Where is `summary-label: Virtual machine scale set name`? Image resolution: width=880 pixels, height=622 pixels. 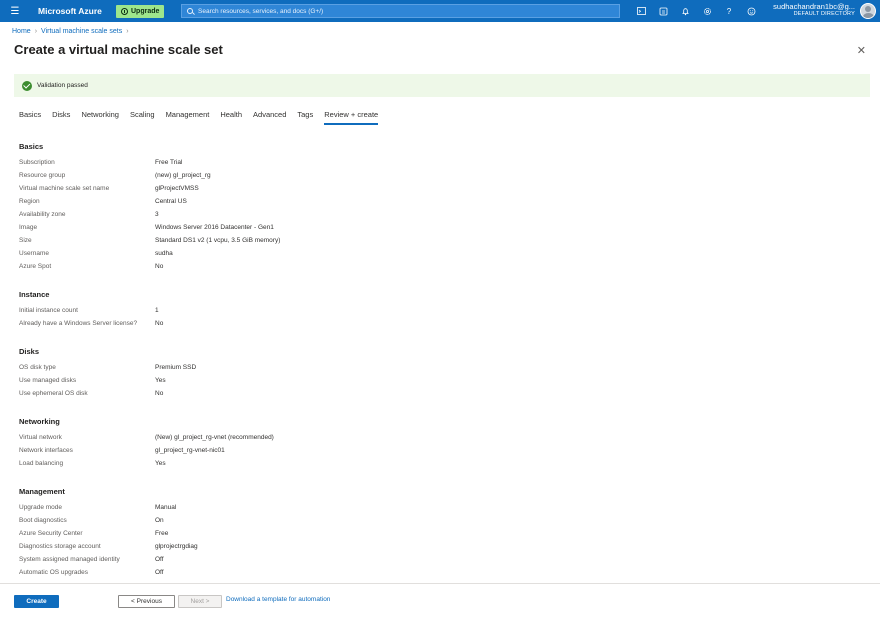
summary-label: Virtual machine scale set name is located at coordinates (64, 188).